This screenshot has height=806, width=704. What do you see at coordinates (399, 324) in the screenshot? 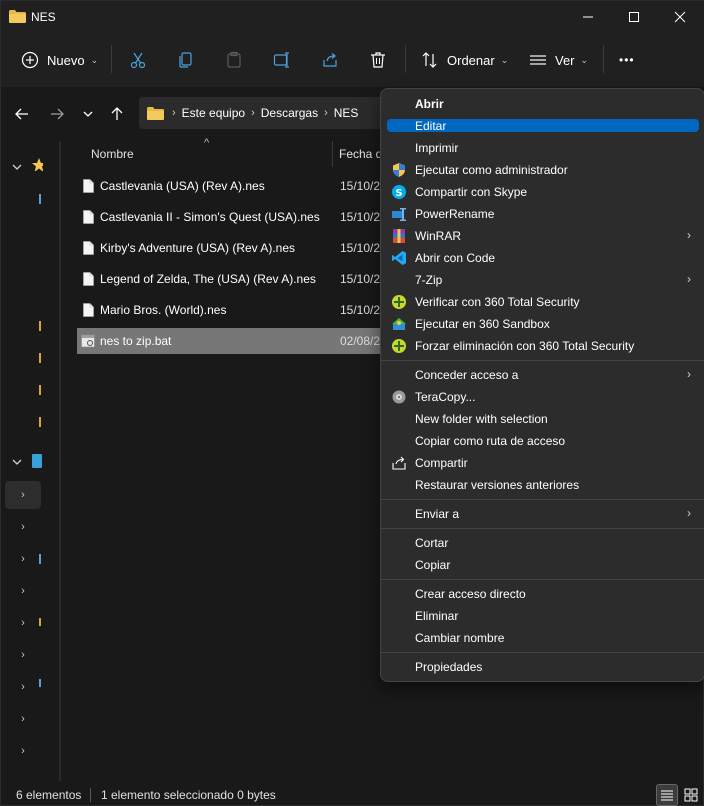
I see `360-sandbox-icon` at bounding box center [399, 324].